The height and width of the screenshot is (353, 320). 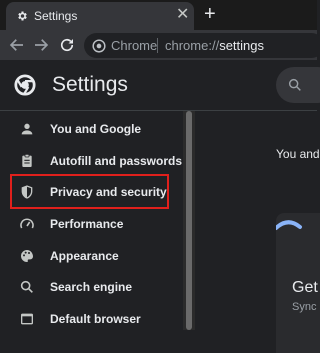 I want to click on settings-search-input, so click(x=298, y=85).